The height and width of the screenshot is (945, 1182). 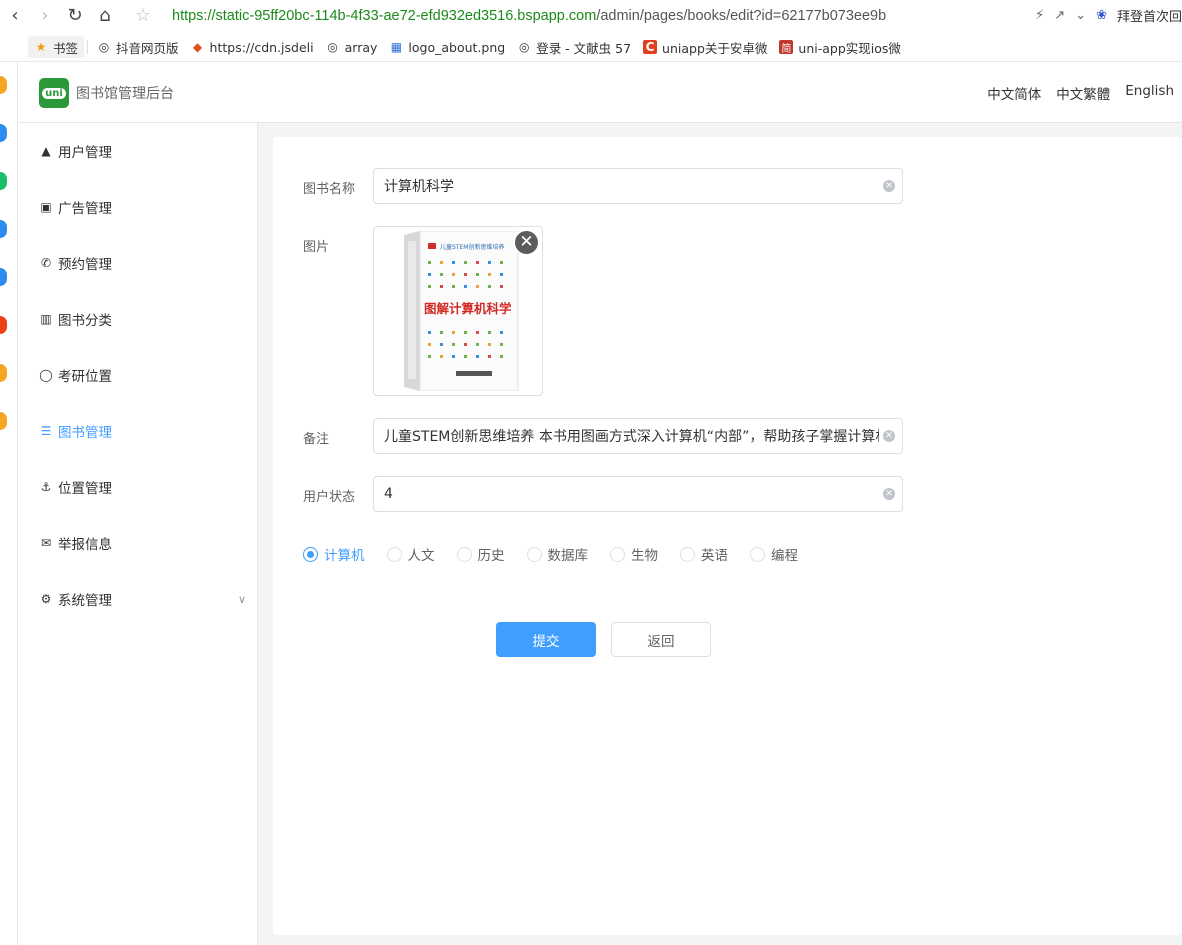 What do you see at coordinates (88, 47) in the screenshot?
I see `divider` at bounding box center [88, 47].